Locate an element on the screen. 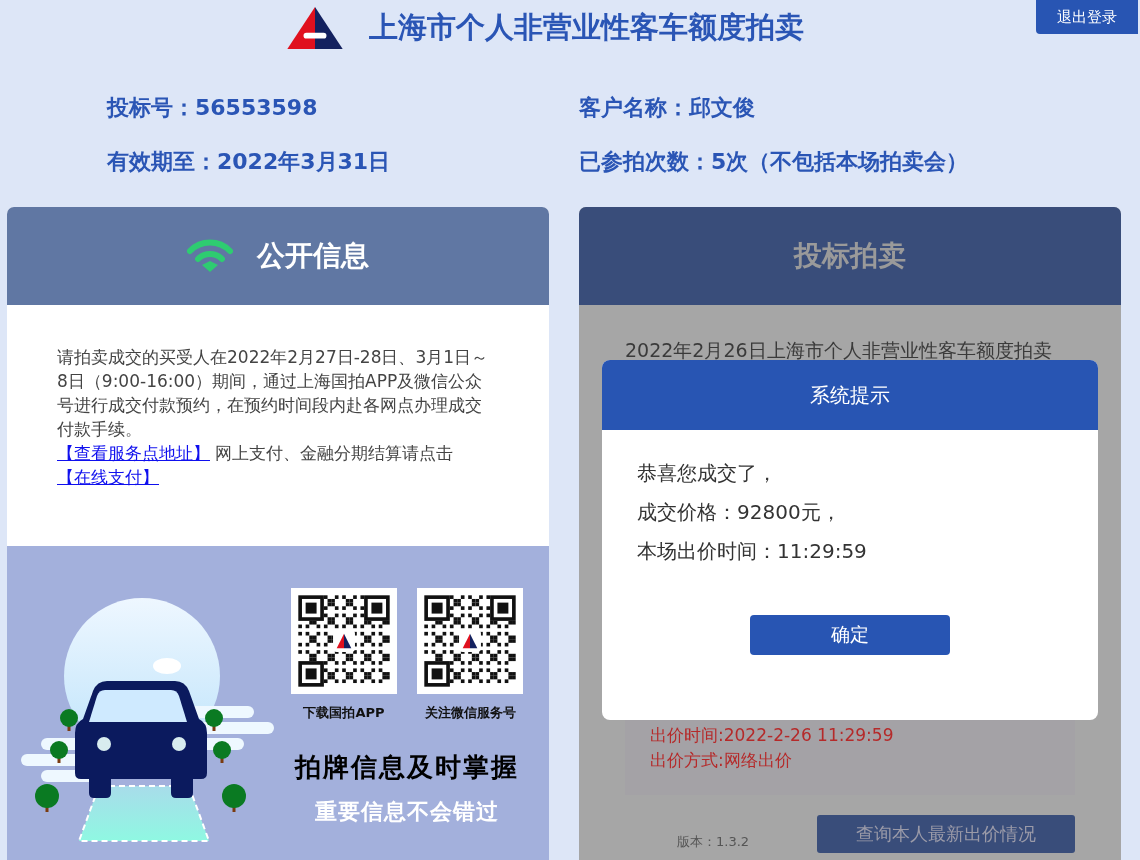 This screenshot has width=1140, height=860. site-title: 上海市个人非营业性客车额度拍卖 is located at coordinates (586, 27).